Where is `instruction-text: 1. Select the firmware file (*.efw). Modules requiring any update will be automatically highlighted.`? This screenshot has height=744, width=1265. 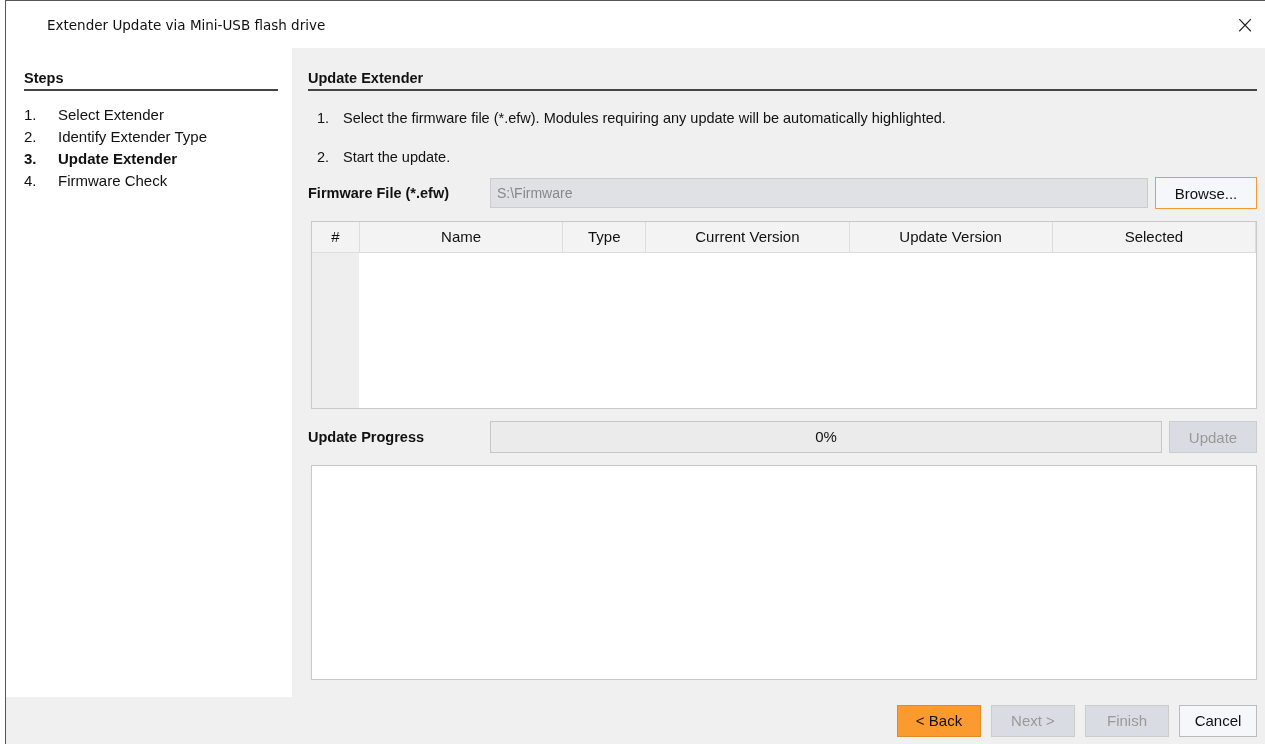
instruction-text: 1. Select the firmware file (*.efw). Modules requiring any update will be automatically highlighted. is located at coordinates (631, 118).